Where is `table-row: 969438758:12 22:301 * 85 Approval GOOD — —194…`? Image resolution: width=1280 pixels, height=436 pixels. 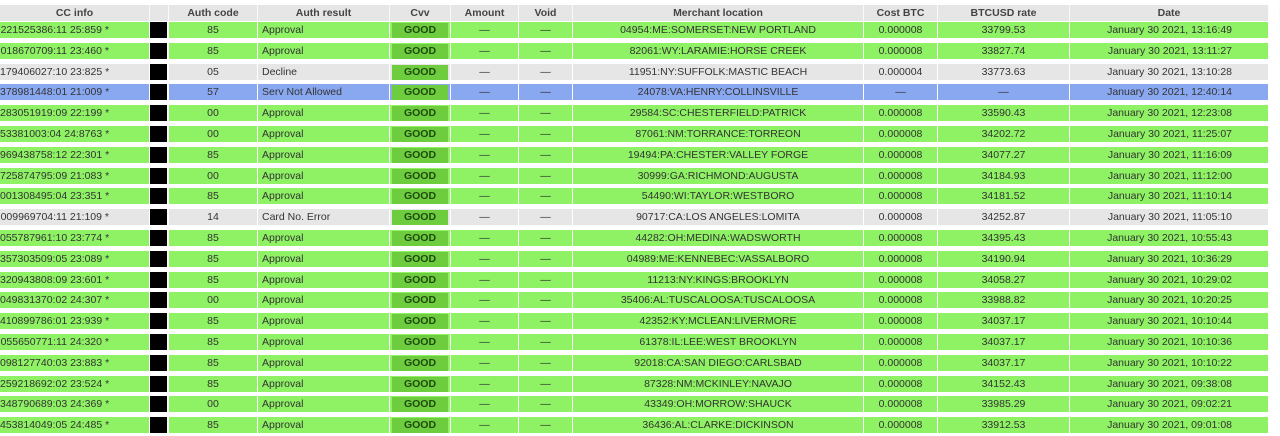 table-row: 969438758:12 22:301 * 85 Approval GOOD — —194… is located at coordinates (640, 155).